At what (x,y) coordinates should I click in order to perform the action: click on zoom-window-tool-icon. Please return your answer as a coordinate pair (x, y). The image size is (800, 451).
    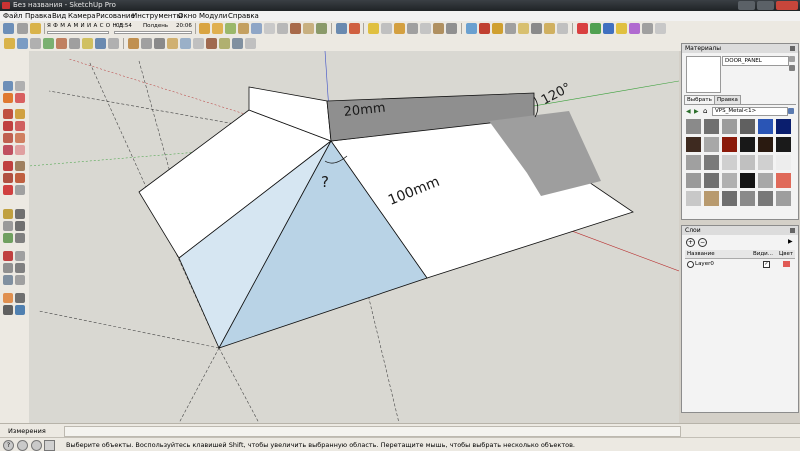
    Looking at the image, I should click on (20, 268).